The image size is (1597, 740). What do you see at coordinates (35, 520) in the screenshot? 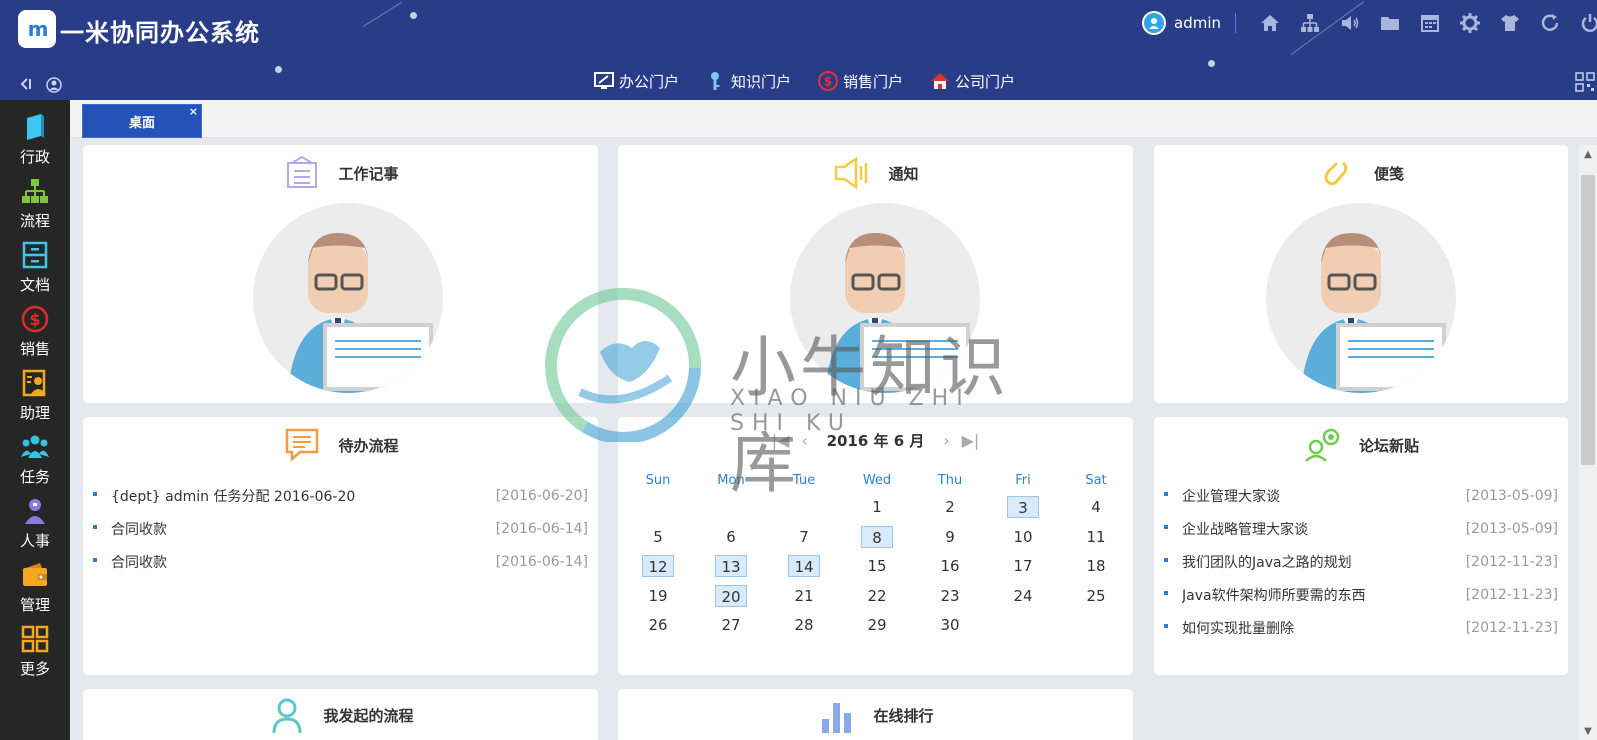
I see `sidebar-item-hr: 人事` at bounding box center [35, 520].